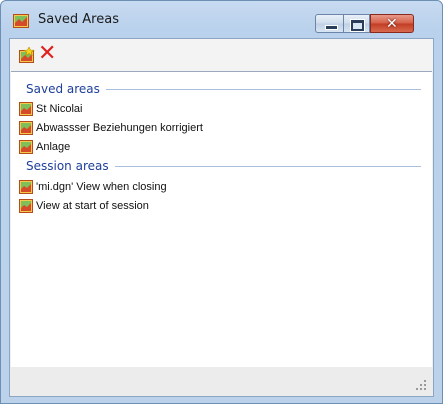 The image size is (443, 404). I want to click on group-header-saved: Saved areas, so click(223, 89).